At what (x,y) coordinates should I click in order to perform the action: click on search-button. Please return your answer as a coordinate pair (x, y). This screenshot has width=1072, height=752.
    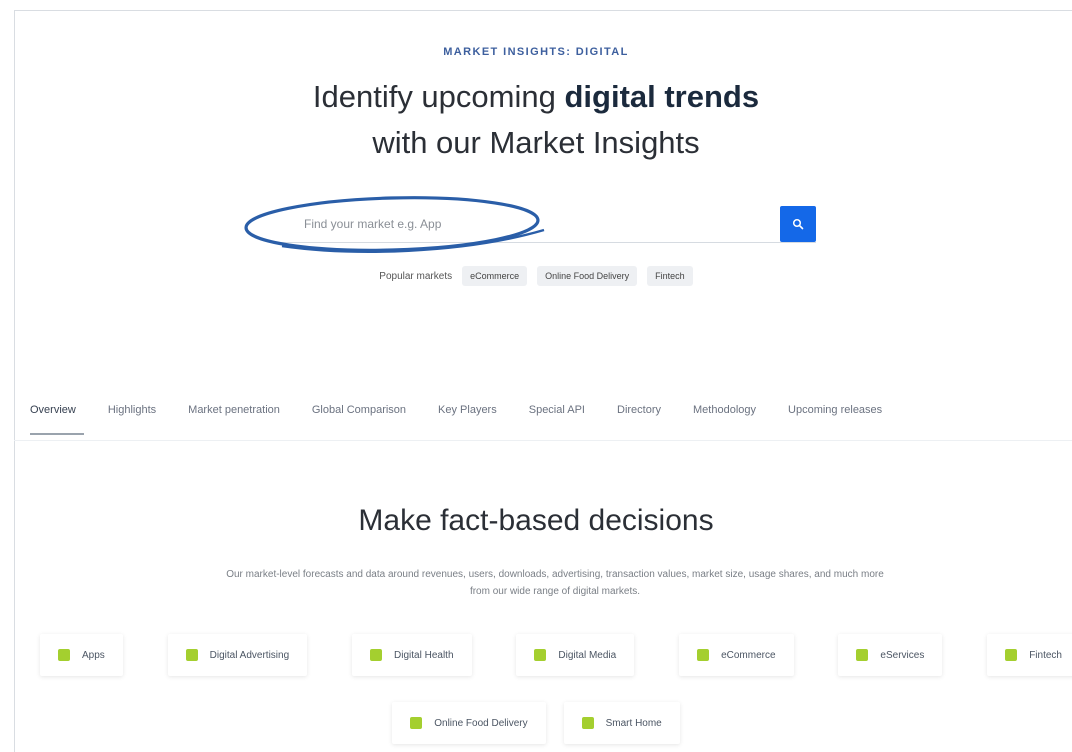
    Looking at the image, I should click on (798, 223).